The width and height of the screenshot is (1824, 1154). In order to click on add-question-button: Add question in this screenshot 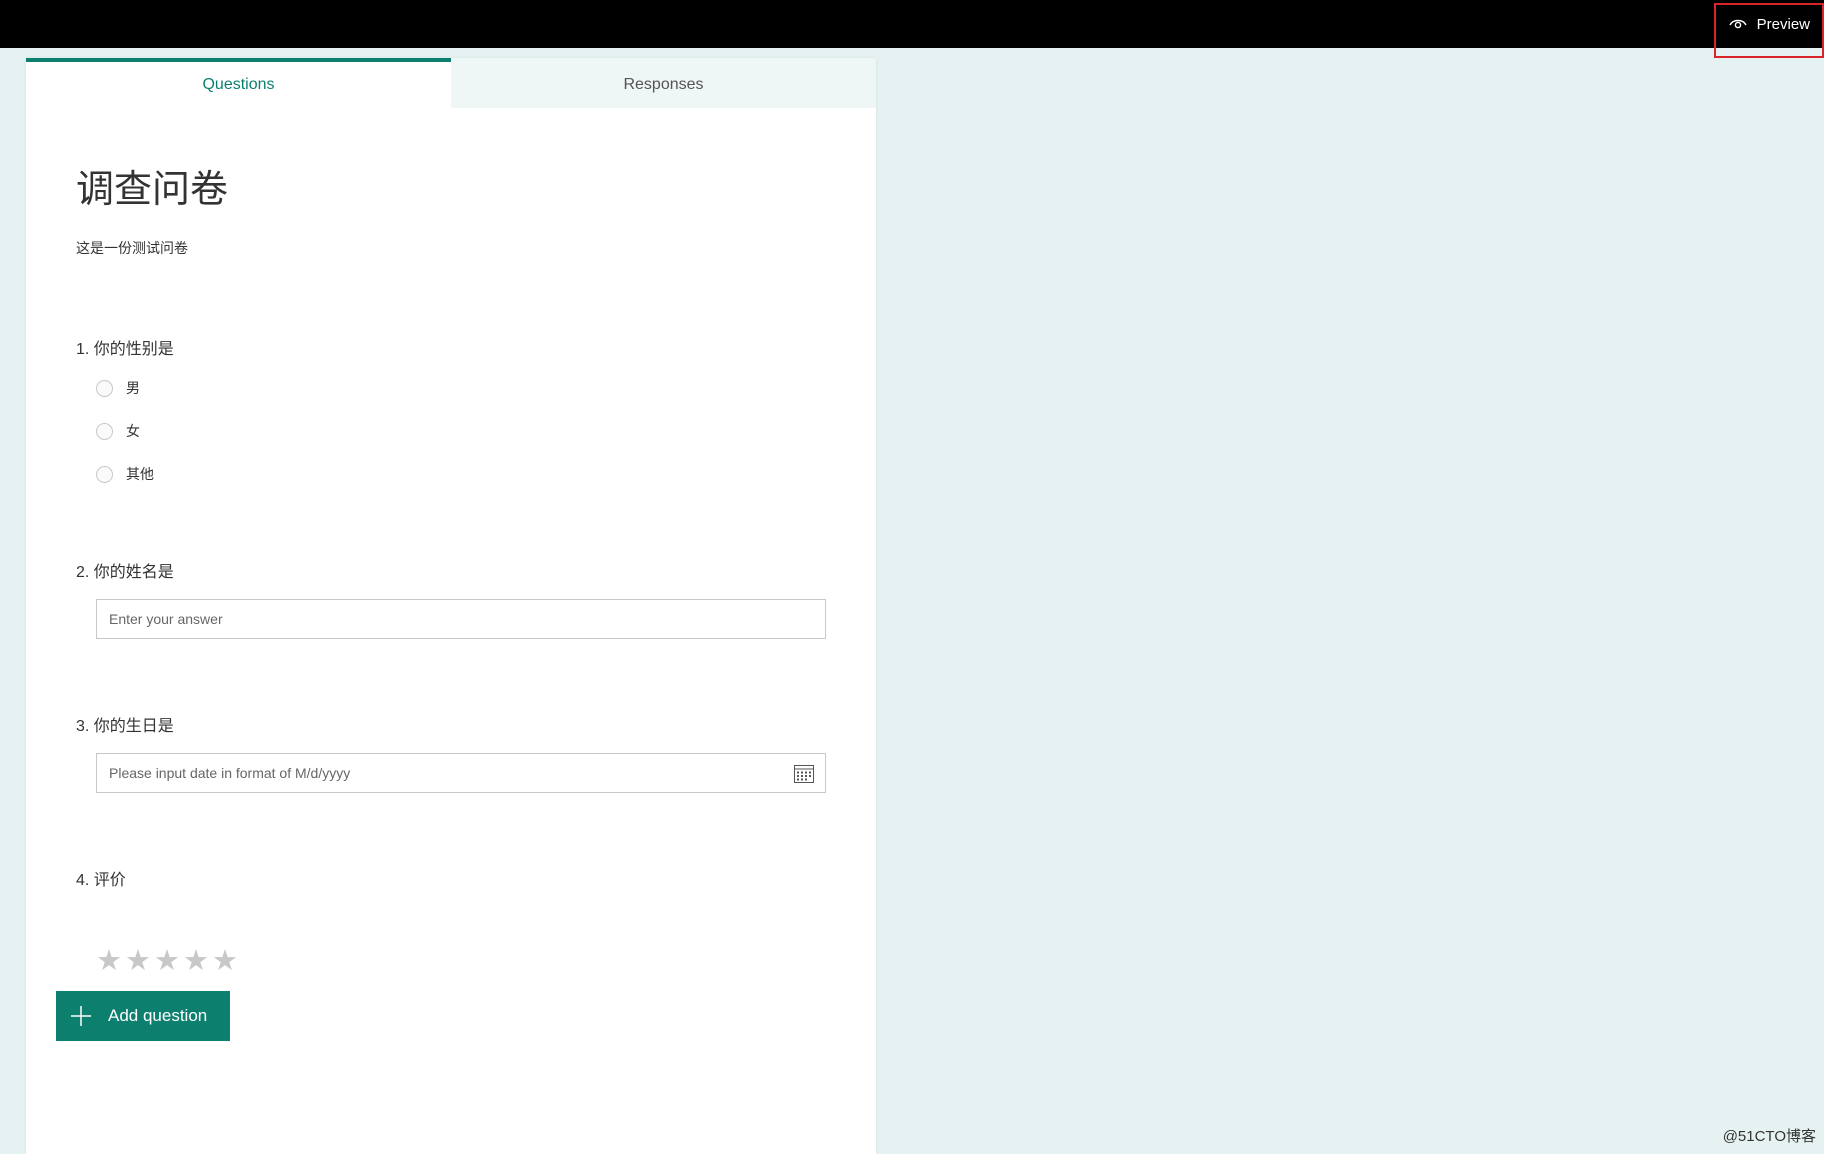, I will do `click(143, 1016)`.